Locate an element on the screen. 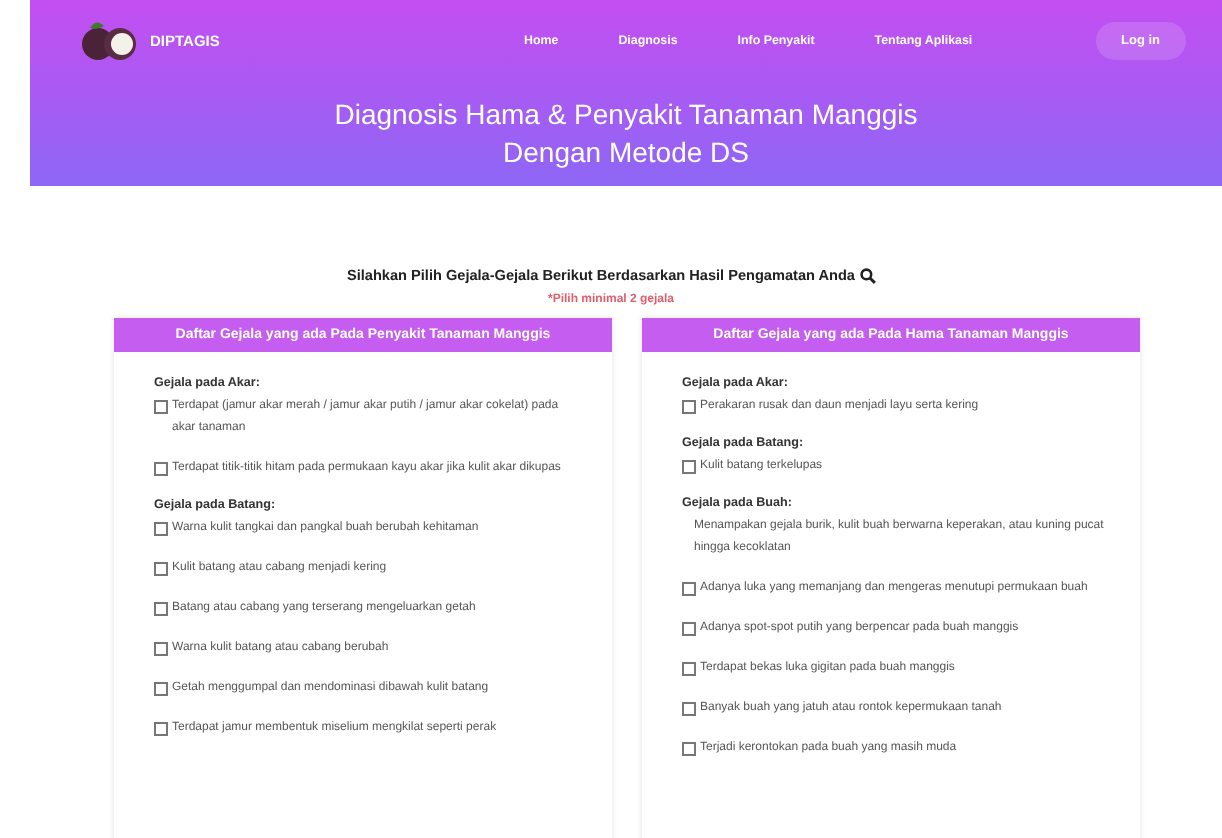 The image size is (1222, 838). search-icon is located at coordinates (867, 275).